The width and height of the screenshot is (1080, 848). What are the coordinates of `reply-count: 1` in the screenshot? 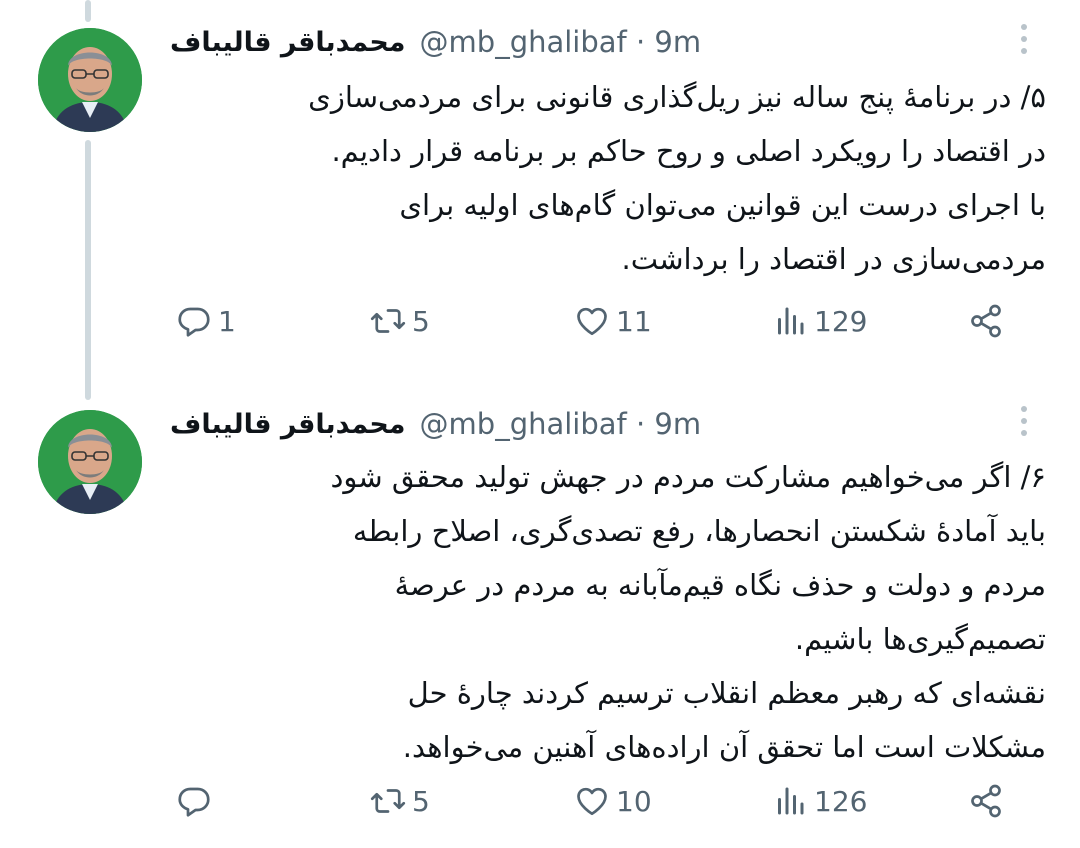 It's located at (227, 321).